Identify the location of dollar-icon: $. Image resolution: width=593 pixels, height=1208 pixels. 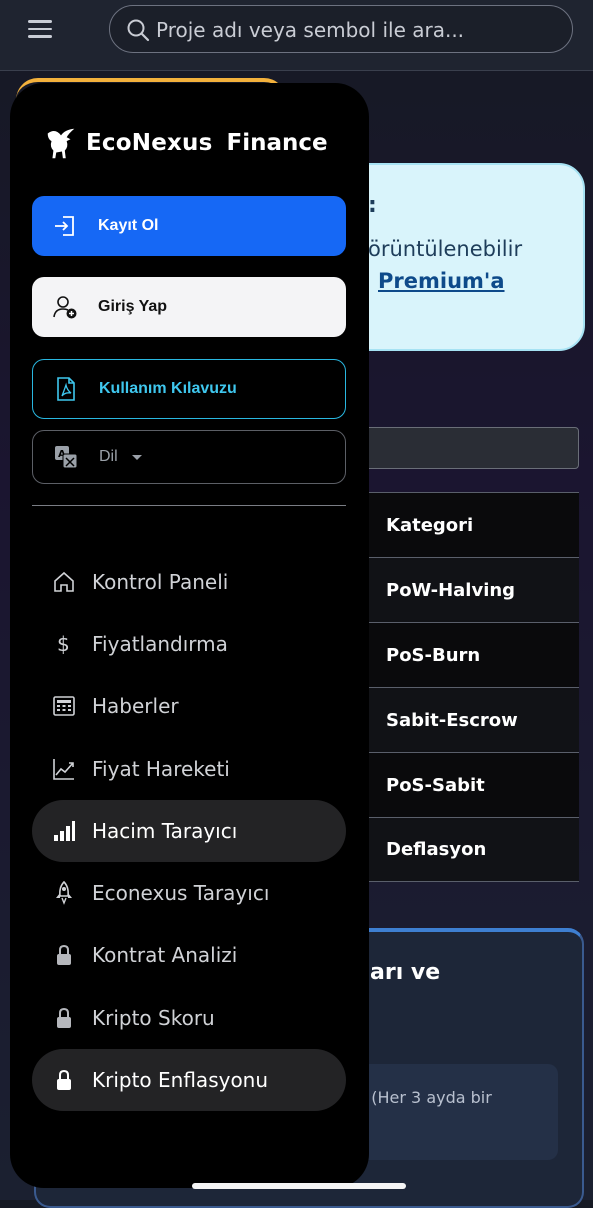
(64, 644).